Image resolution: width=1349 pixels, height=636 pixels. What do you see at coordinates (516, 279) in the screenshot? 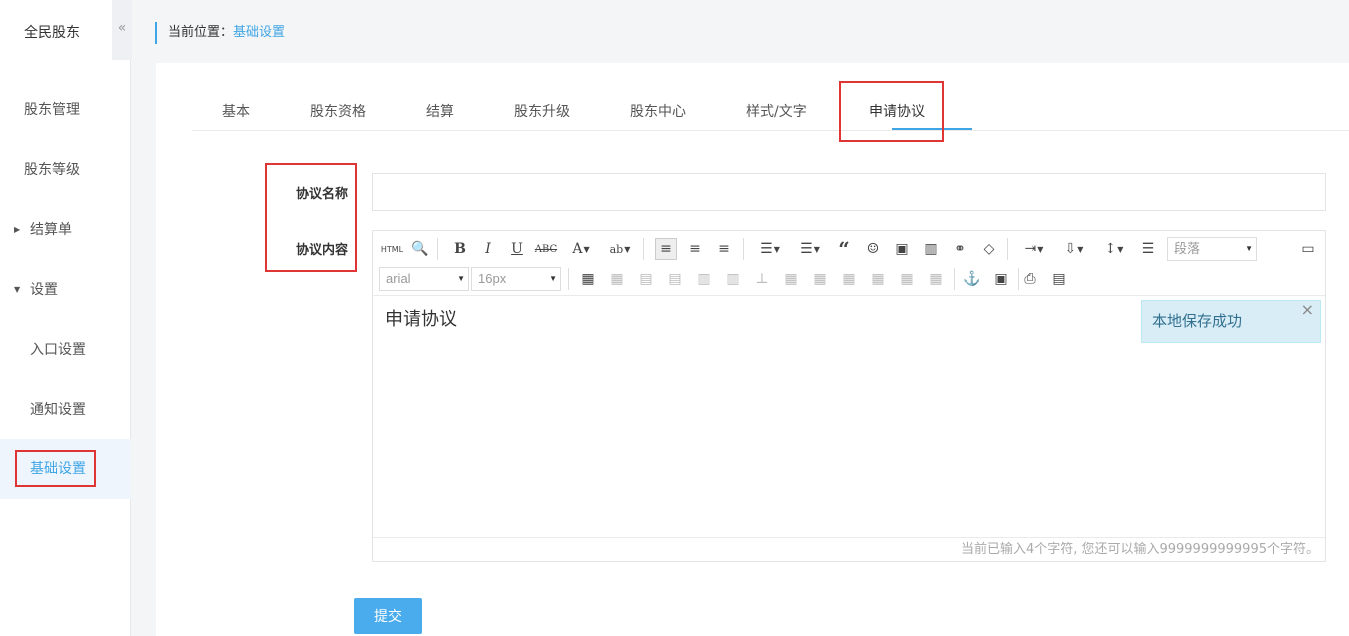
I see `font-size-select: 16px ▼` at bounding box center [516, 279].